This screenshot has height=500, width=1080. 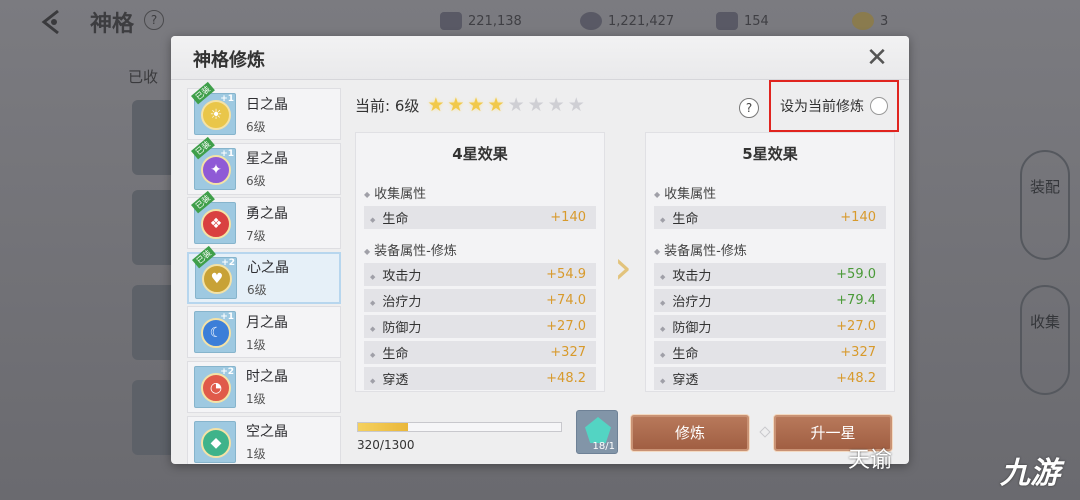 I want to click on crystal-item: ♥ 已装 +2 心之晶 6级, so click(x=264, y=274).